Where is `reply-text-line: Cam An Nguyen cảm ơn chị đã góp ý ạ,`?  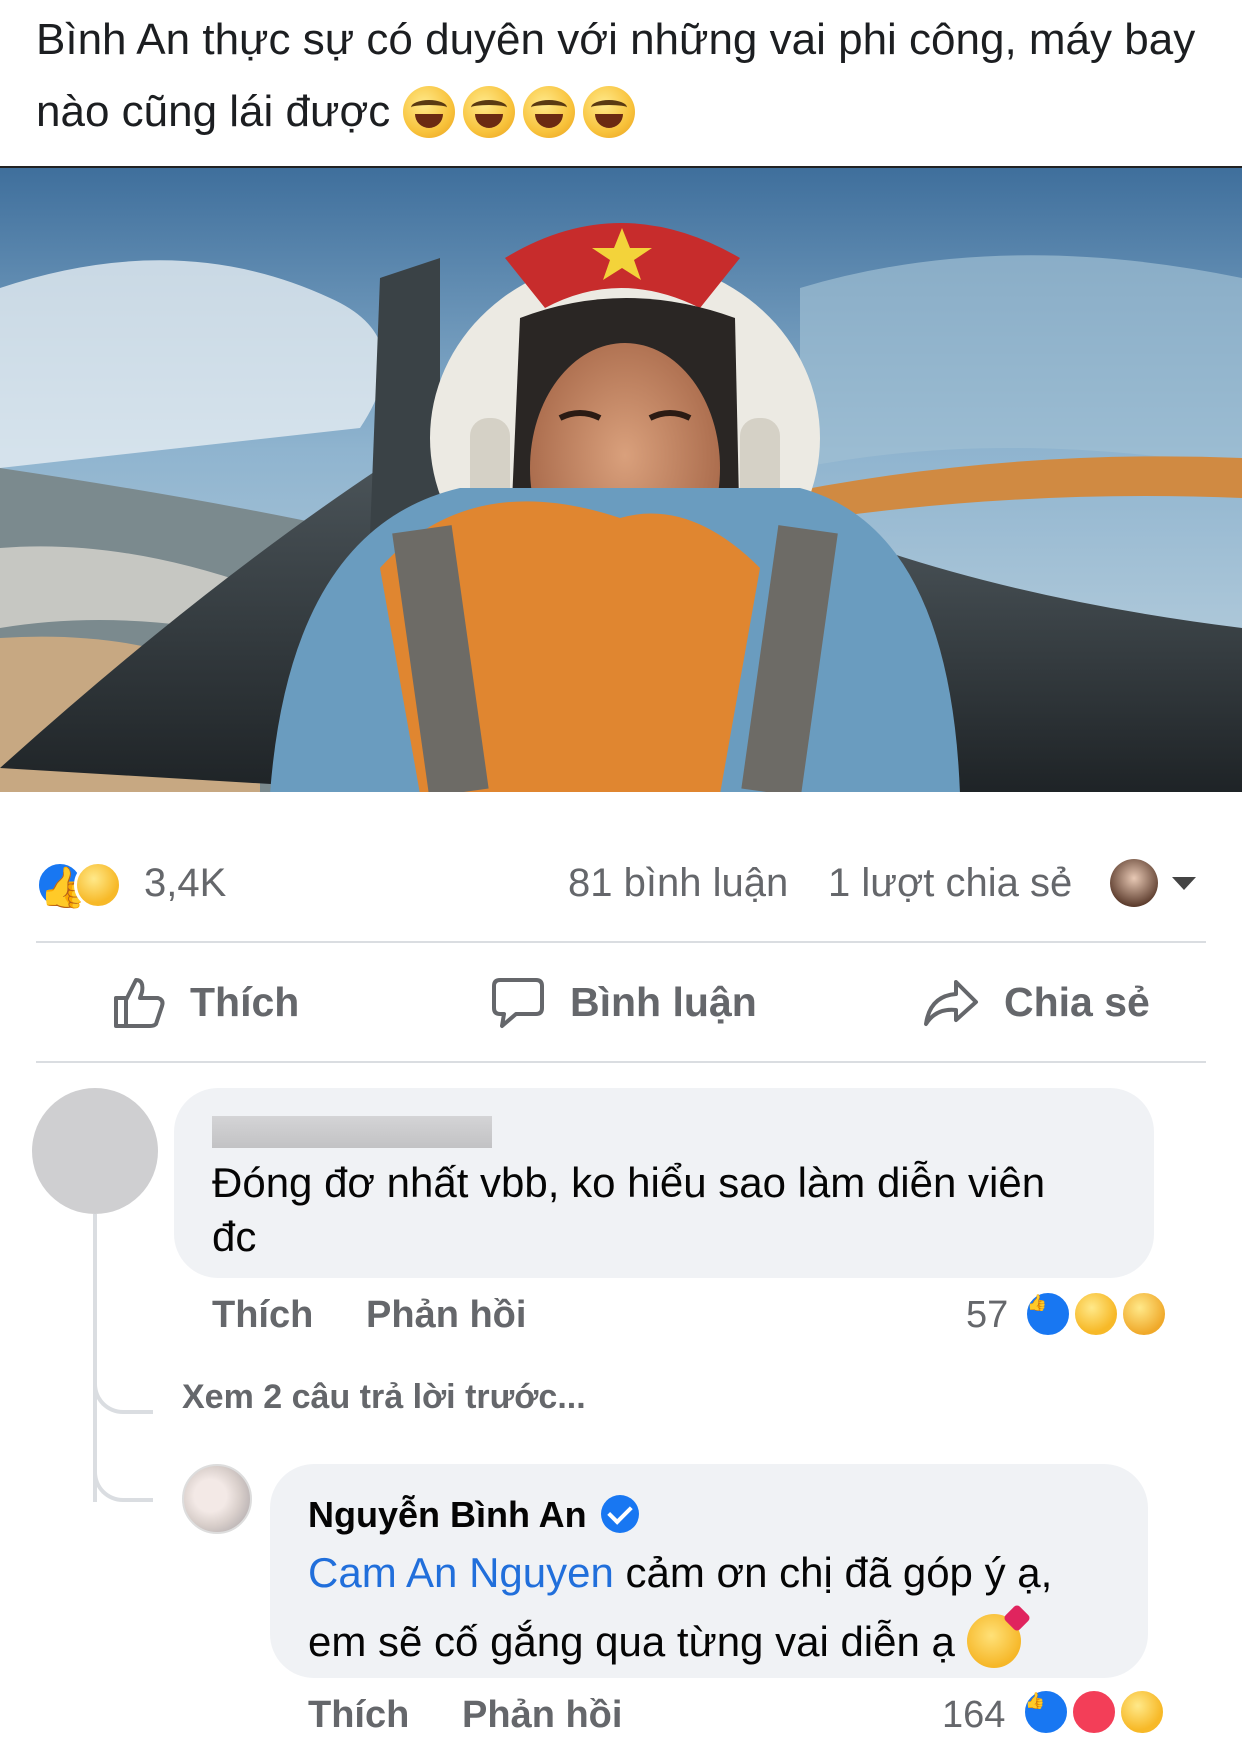
reply-text-line: Cam An Nguyen cảm ơn chị đã góp ý ạ, is located at coordinates (680, 1573).